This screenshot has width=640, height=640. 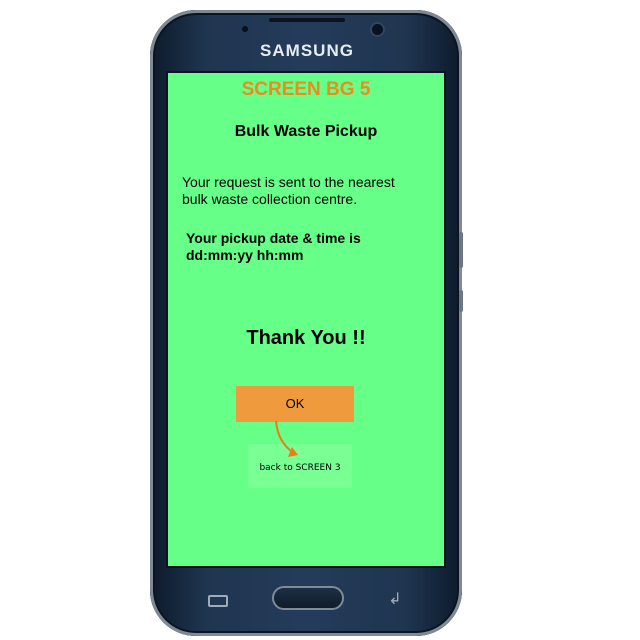 I want to click on pickup-datetime: dd:mm:yy hh:mm, so click(x=245, y=255).